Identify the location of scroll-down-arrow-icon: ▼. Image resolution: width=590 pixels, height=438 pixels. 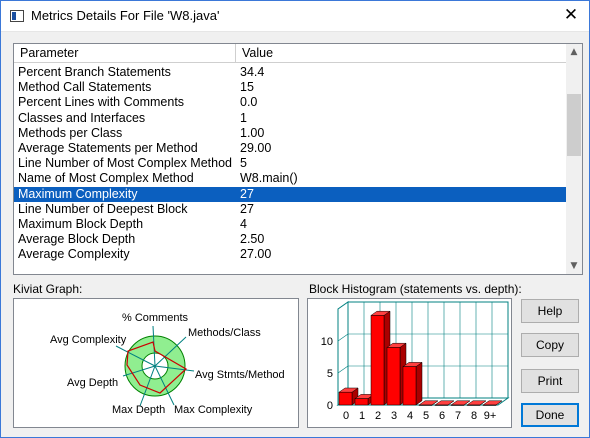
(574, 266).